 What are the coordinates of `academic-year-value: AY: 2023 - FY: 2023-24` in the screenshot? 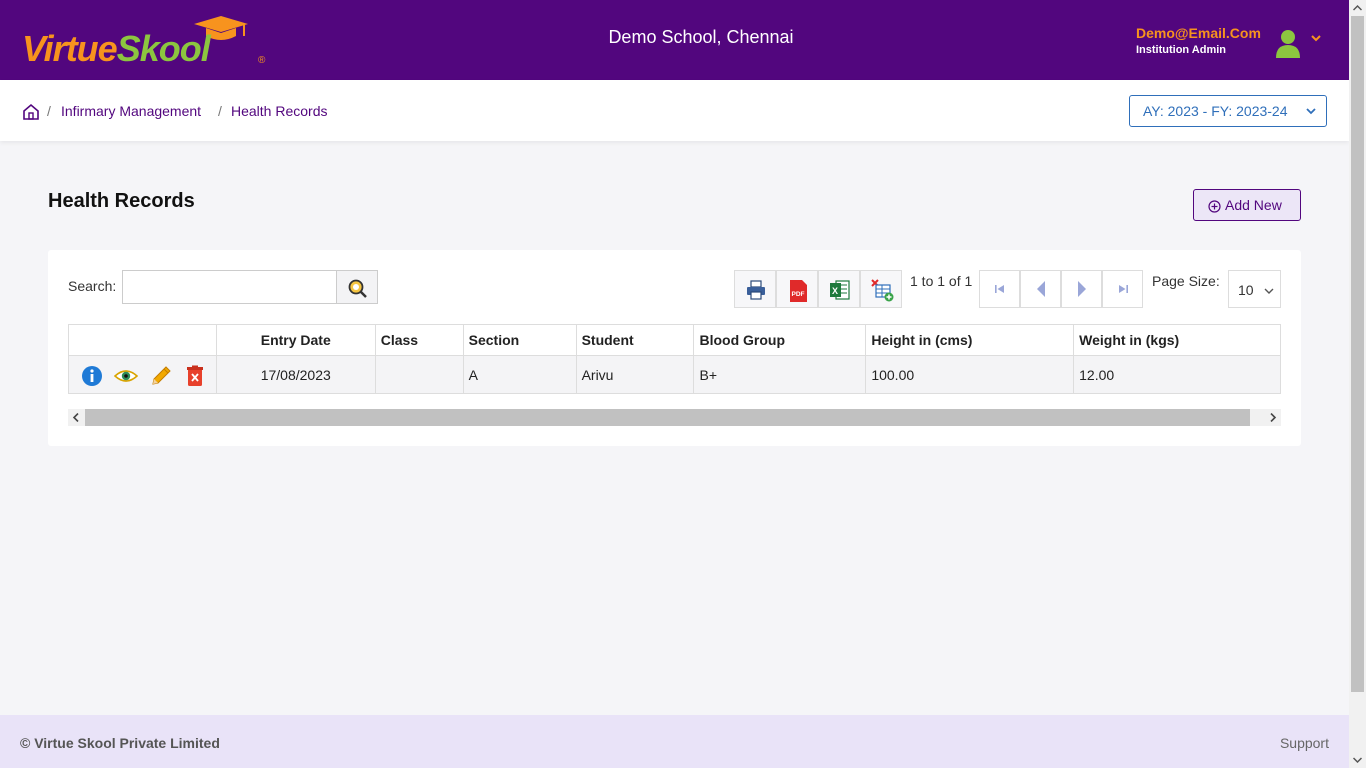 It's located at (1215, 111).